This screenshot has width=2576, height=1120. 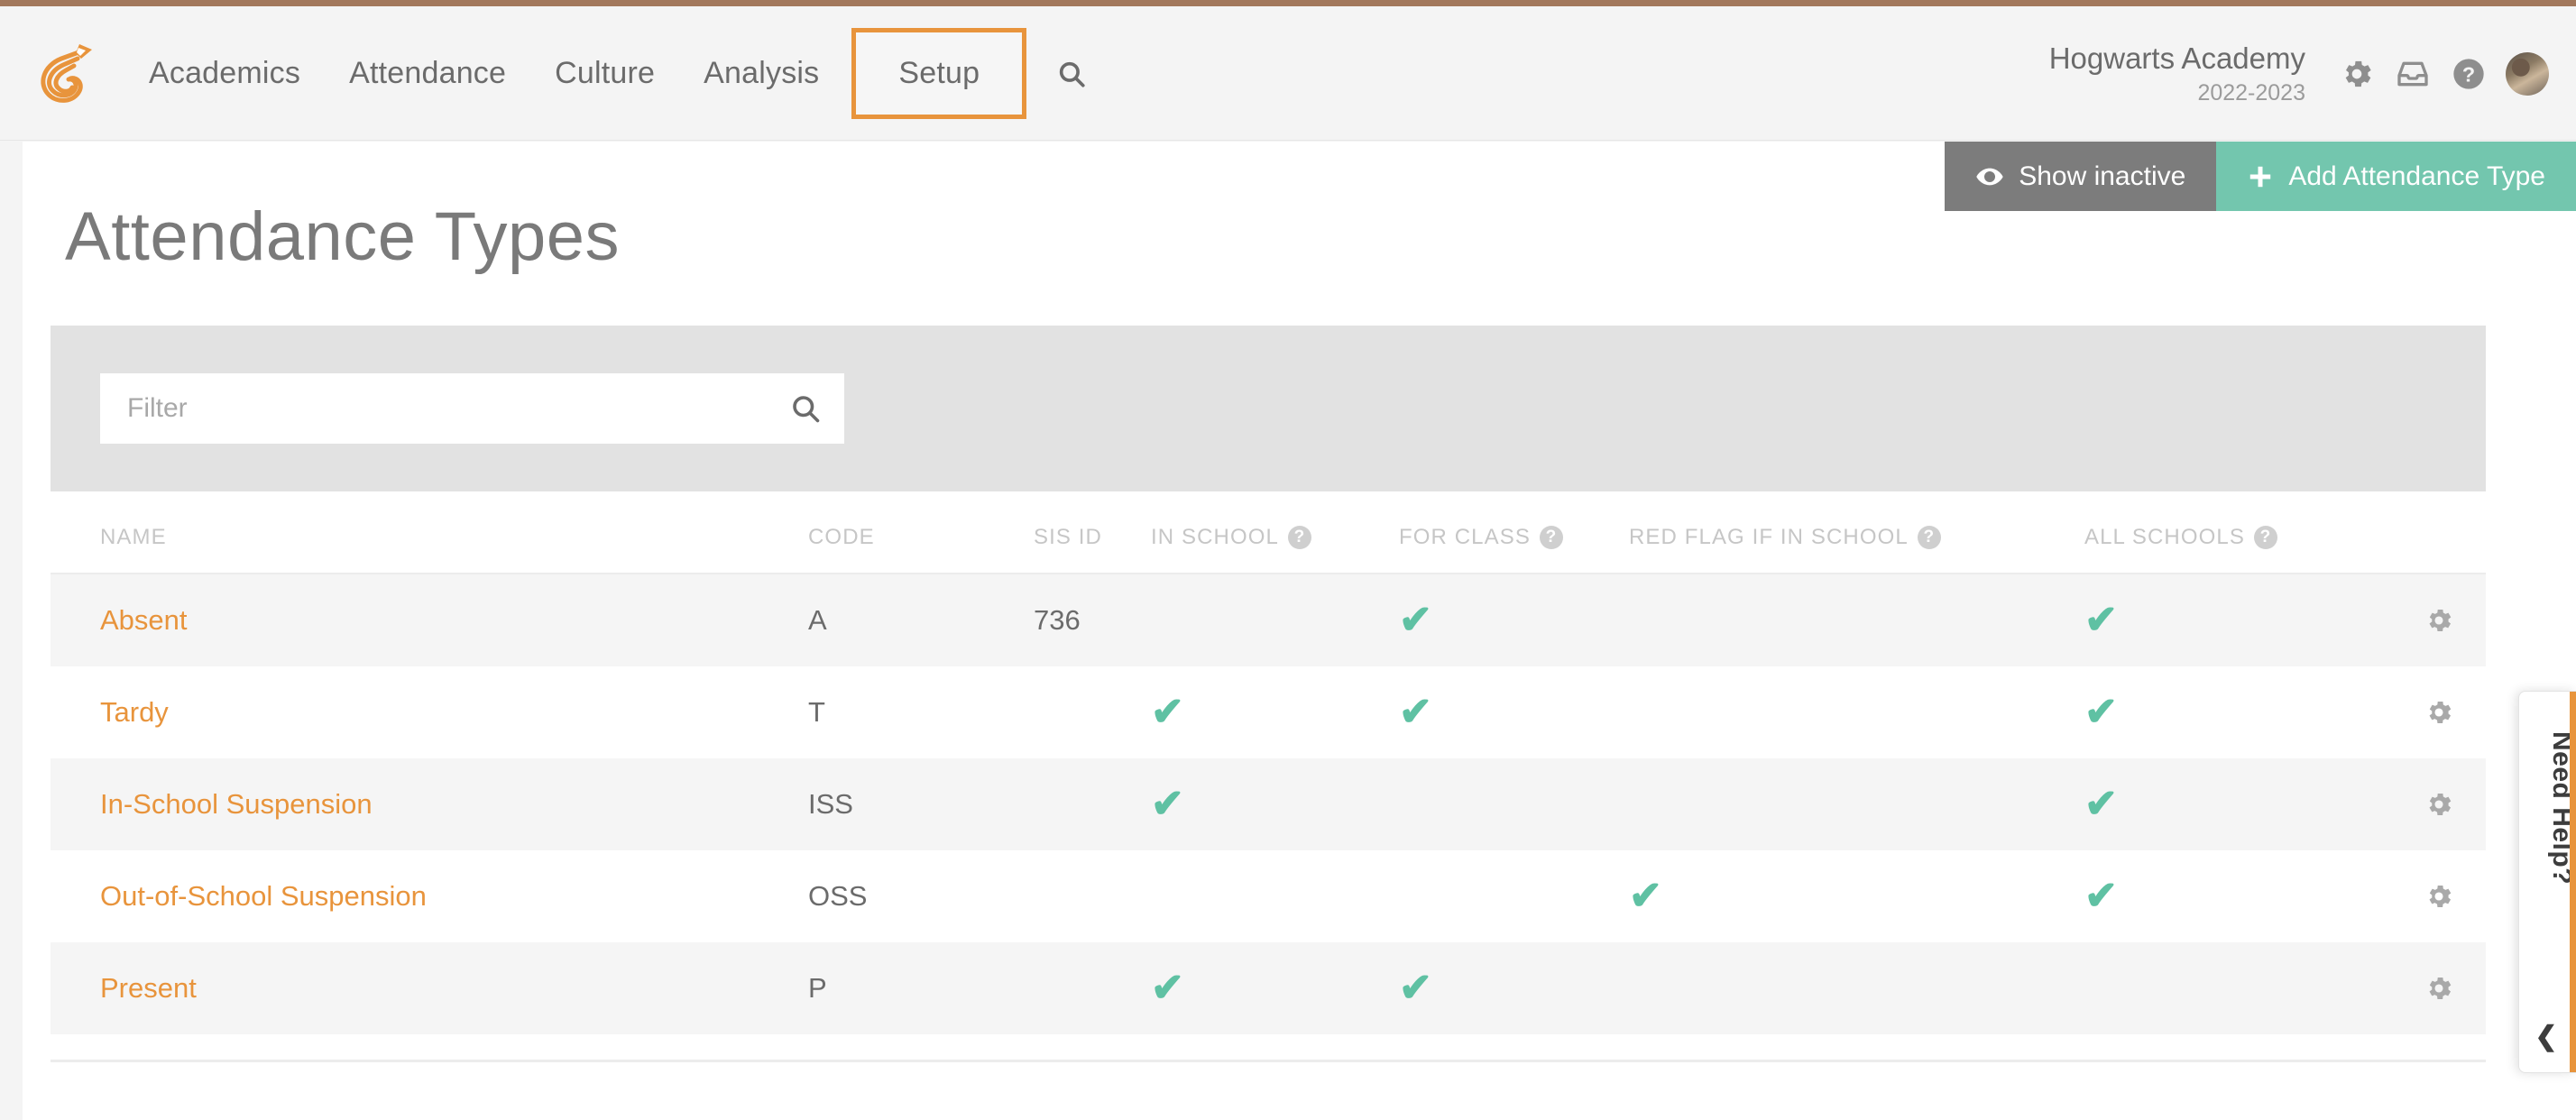 I want to click on column-header-name: NAME, so click(x=134, y=537).